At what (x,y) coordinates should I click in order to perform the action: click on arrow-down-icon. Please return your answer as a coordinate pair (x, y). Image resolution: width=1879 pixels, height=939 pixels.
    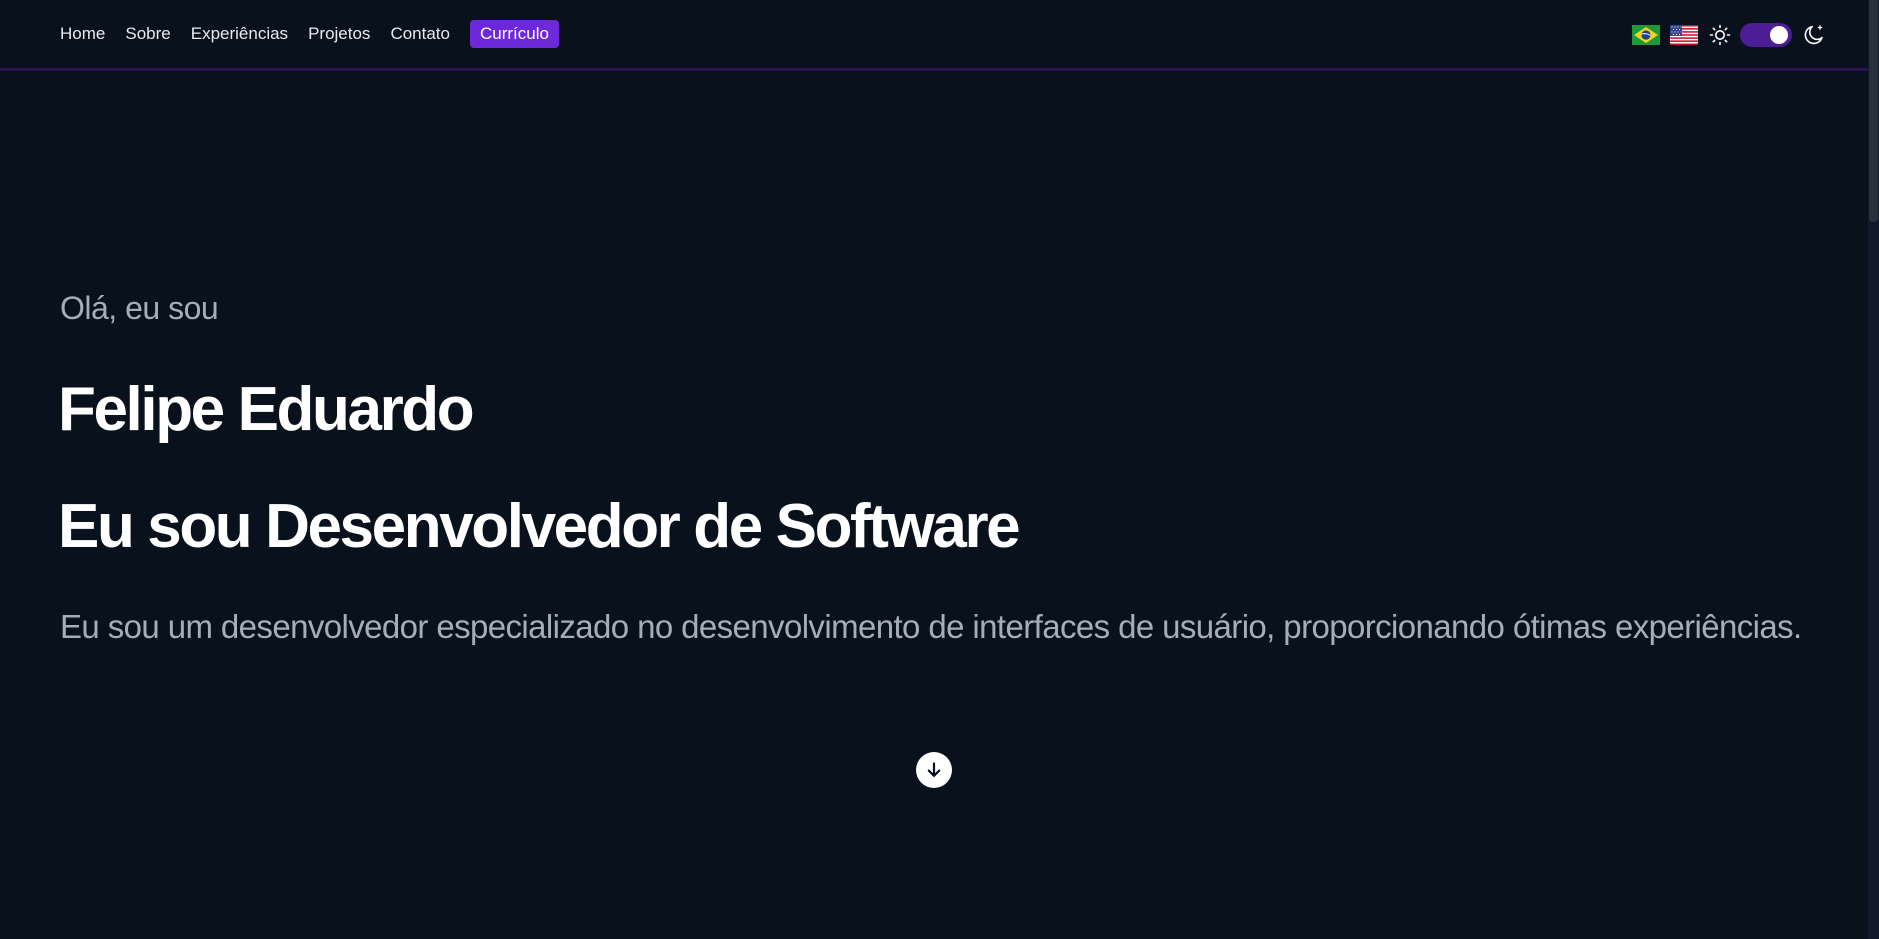
    Looking at the image, I should click on (934, 769).